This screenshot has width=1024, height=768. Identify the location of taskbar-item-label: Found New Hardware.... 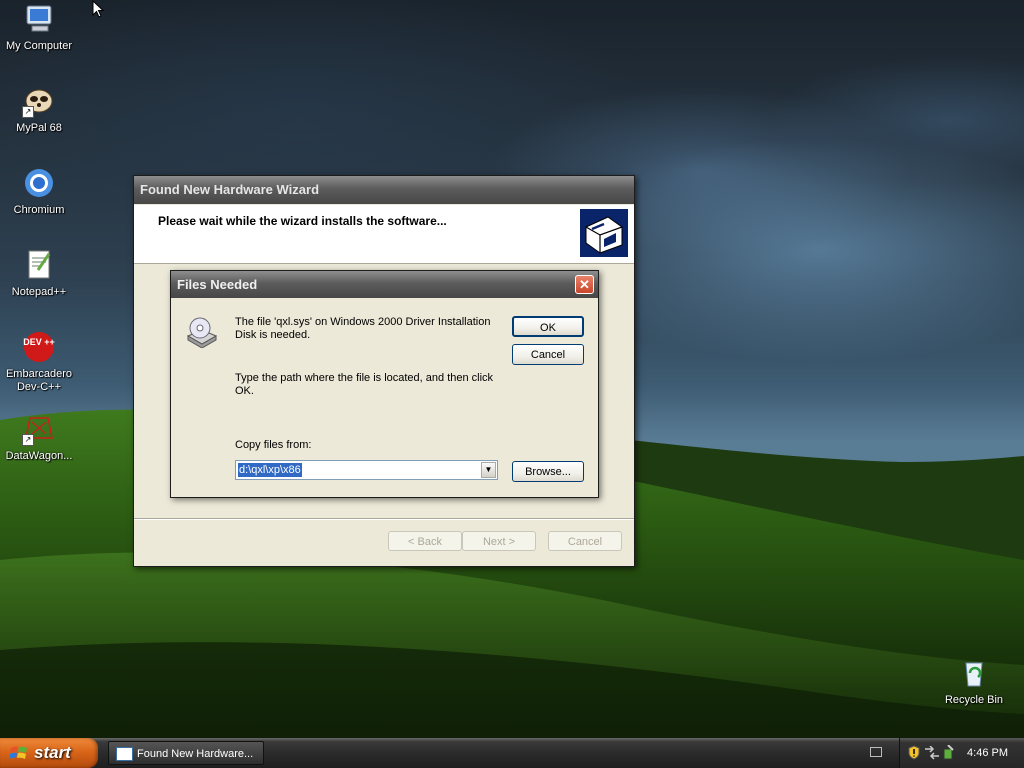
(195, 754).